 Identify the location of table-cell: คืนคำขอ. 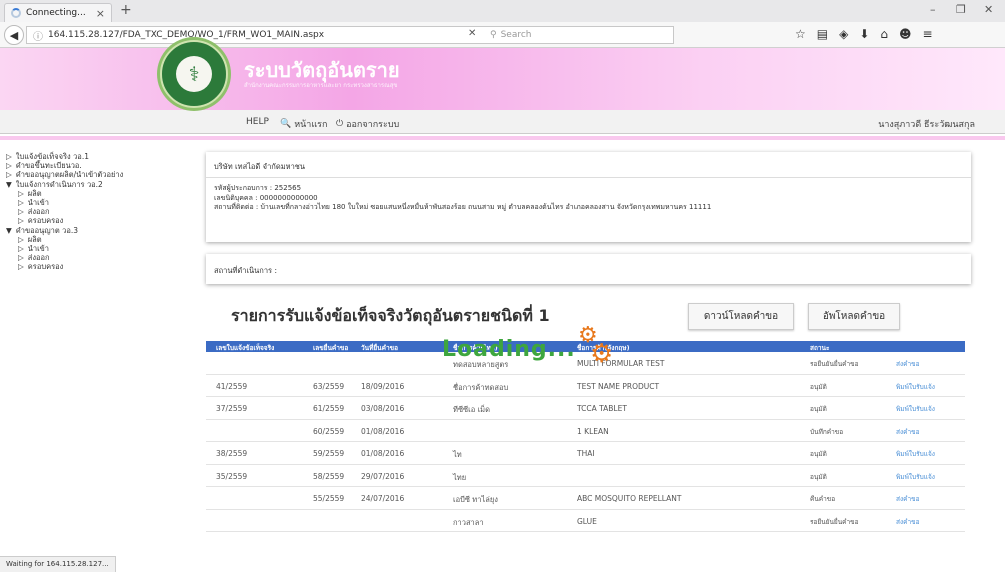
(823, 499).